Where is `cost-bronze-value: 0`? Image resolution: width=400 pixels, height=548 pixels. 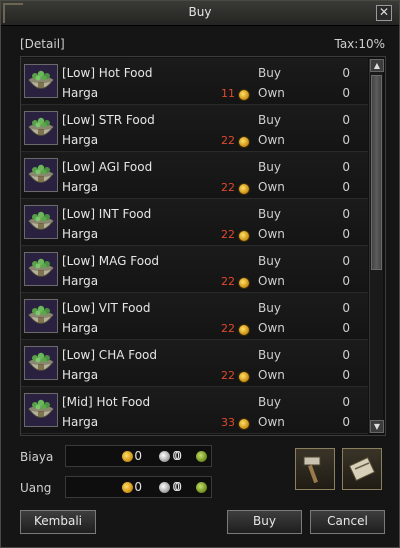
cost-bronze-value: 0 is located at coordinates (176, 456).